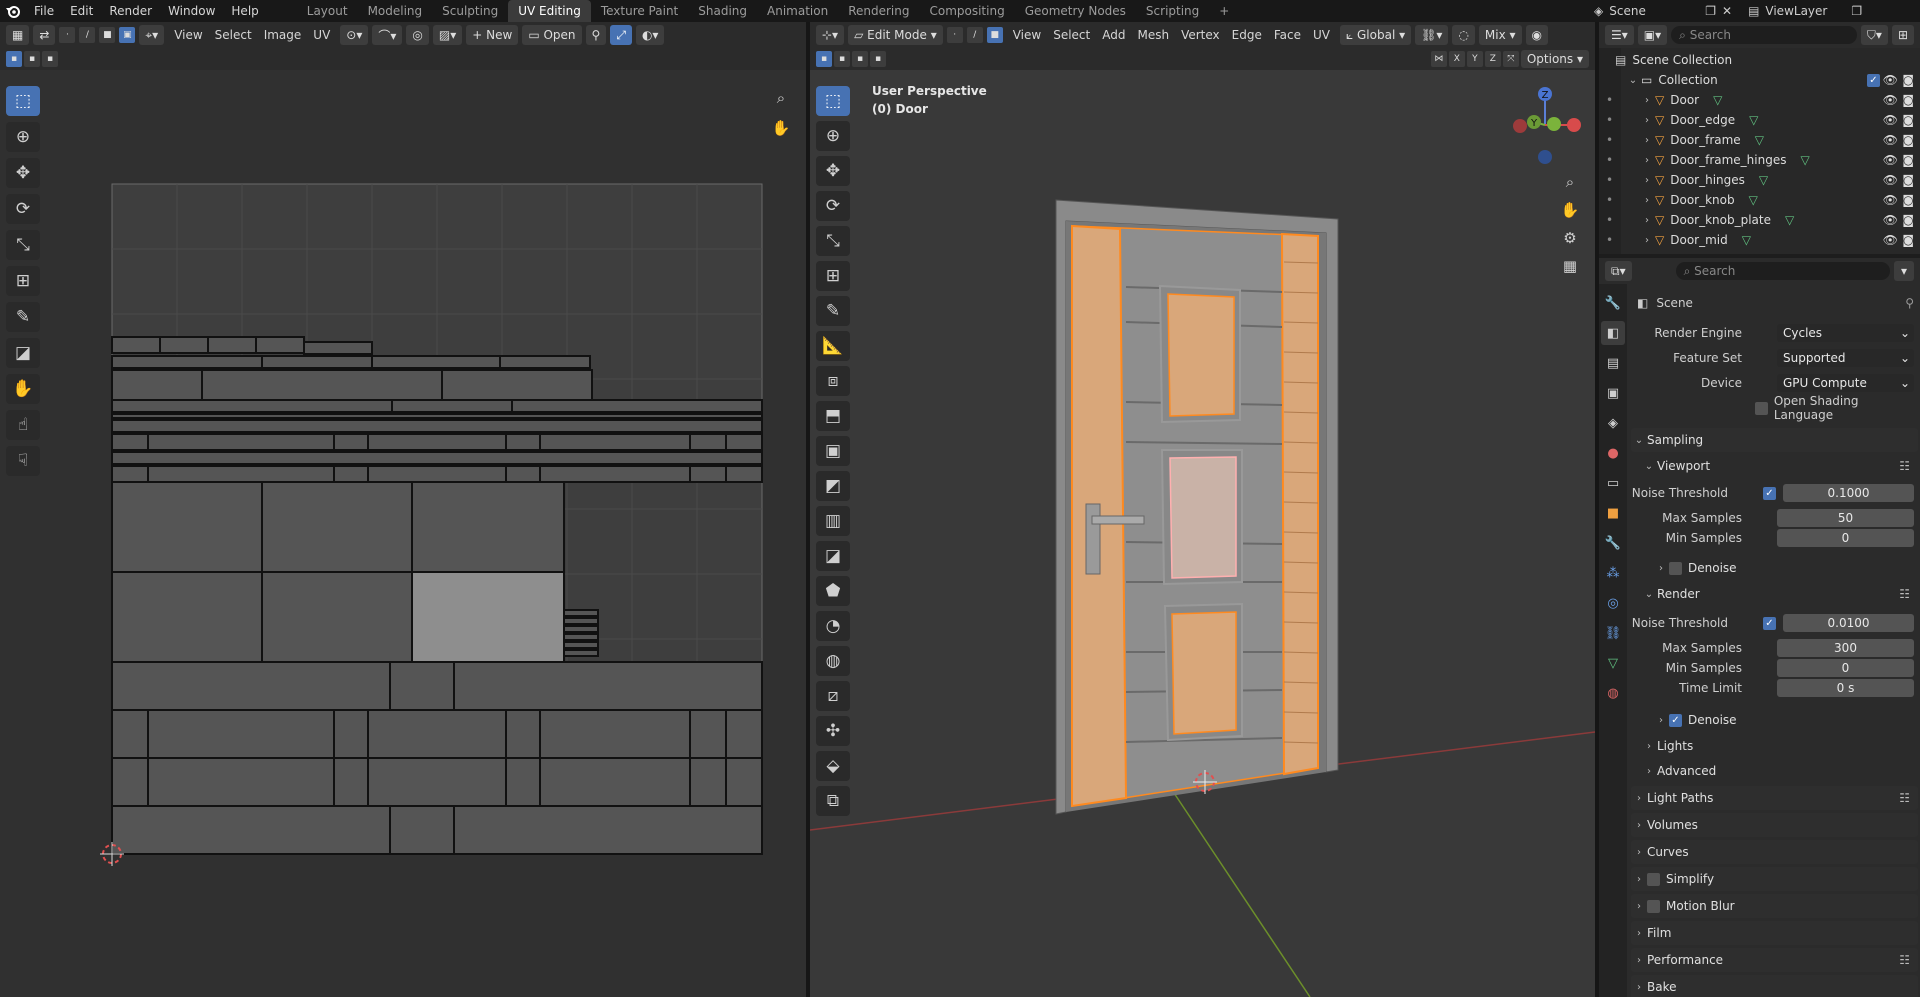 The height and width of the screenshot is (997, 1920). What do you see at coordinates (1769, 493) in the screenshot?
I see `vp-noise-threshold-checkbox: ✓` at bounding box center [1769, 493].